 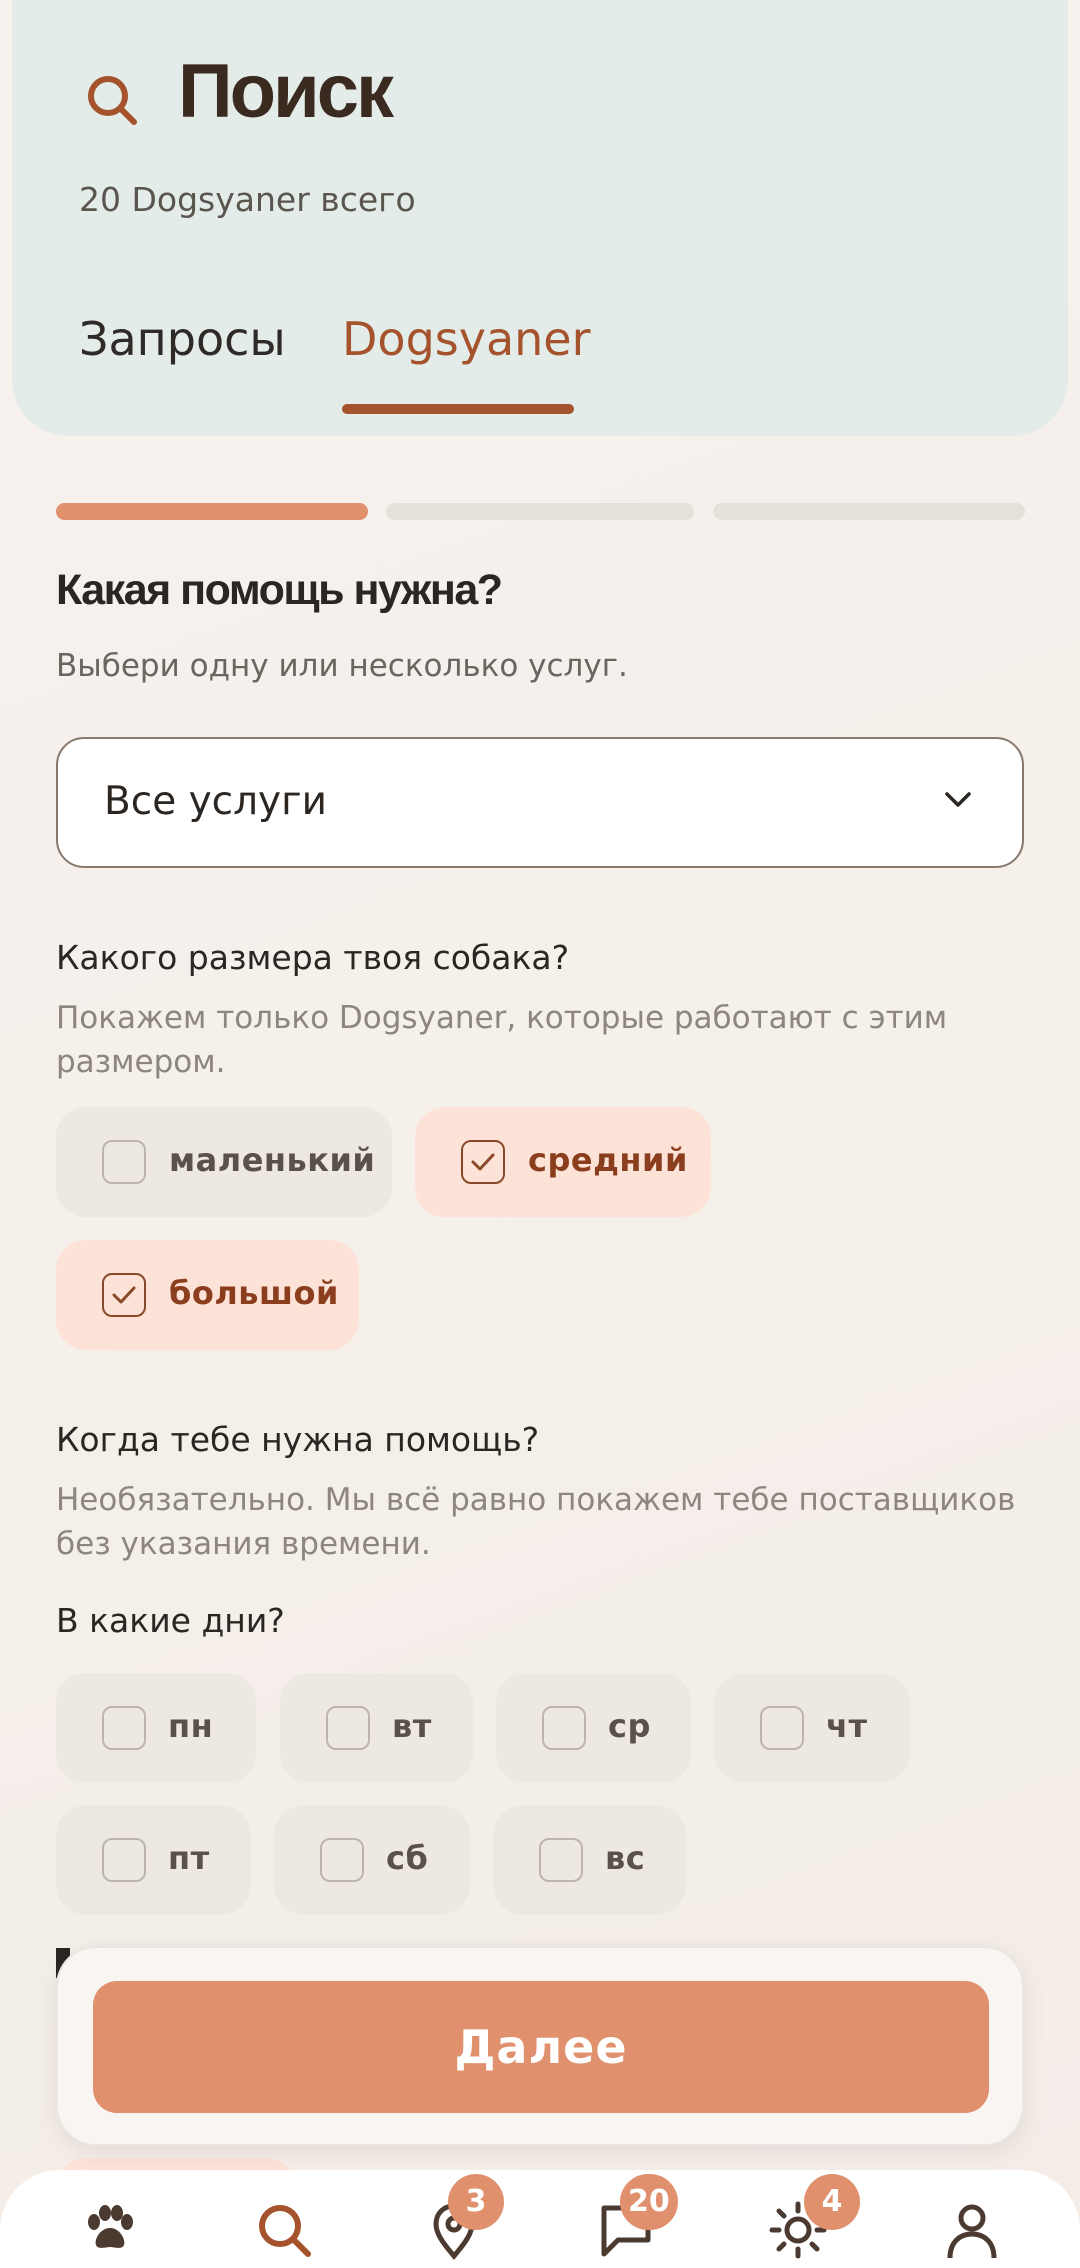 What do you see at coordinates (458, 409) in the screenshot?
I see `active-tab-indicator` at bounding box center [458, 409].